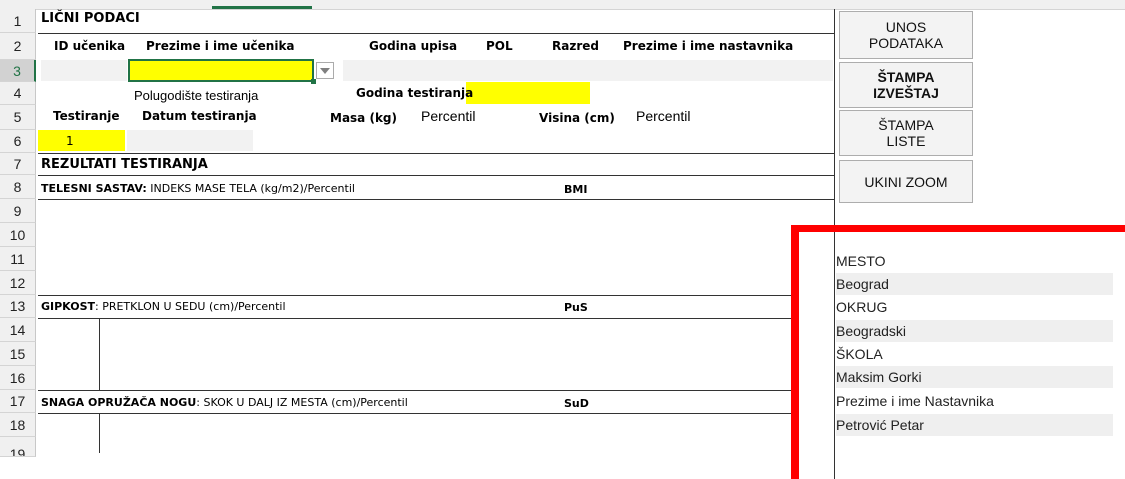 The height and width of the screenshot is (479, 1125). Describe the element at coordinates (436, 175) in the screenshot. I see `rezultati-bottom-line` at that location.